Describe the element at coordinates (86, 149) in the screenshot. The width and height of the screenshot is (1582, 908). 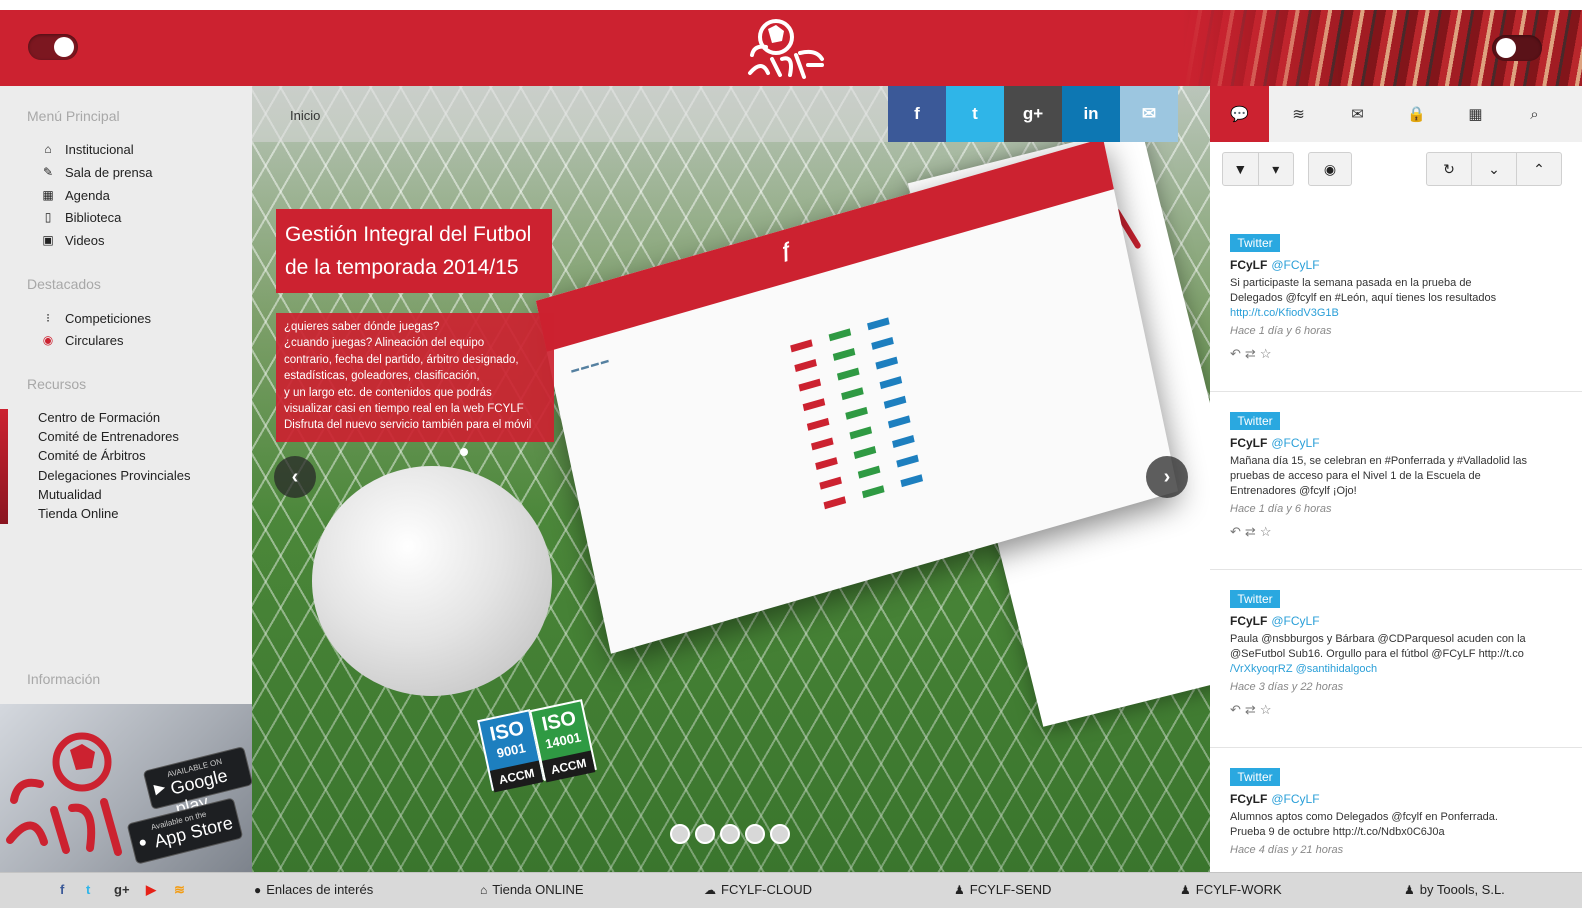
I see `sidebar-item-institucional: ⌂ Institucional` at that location.